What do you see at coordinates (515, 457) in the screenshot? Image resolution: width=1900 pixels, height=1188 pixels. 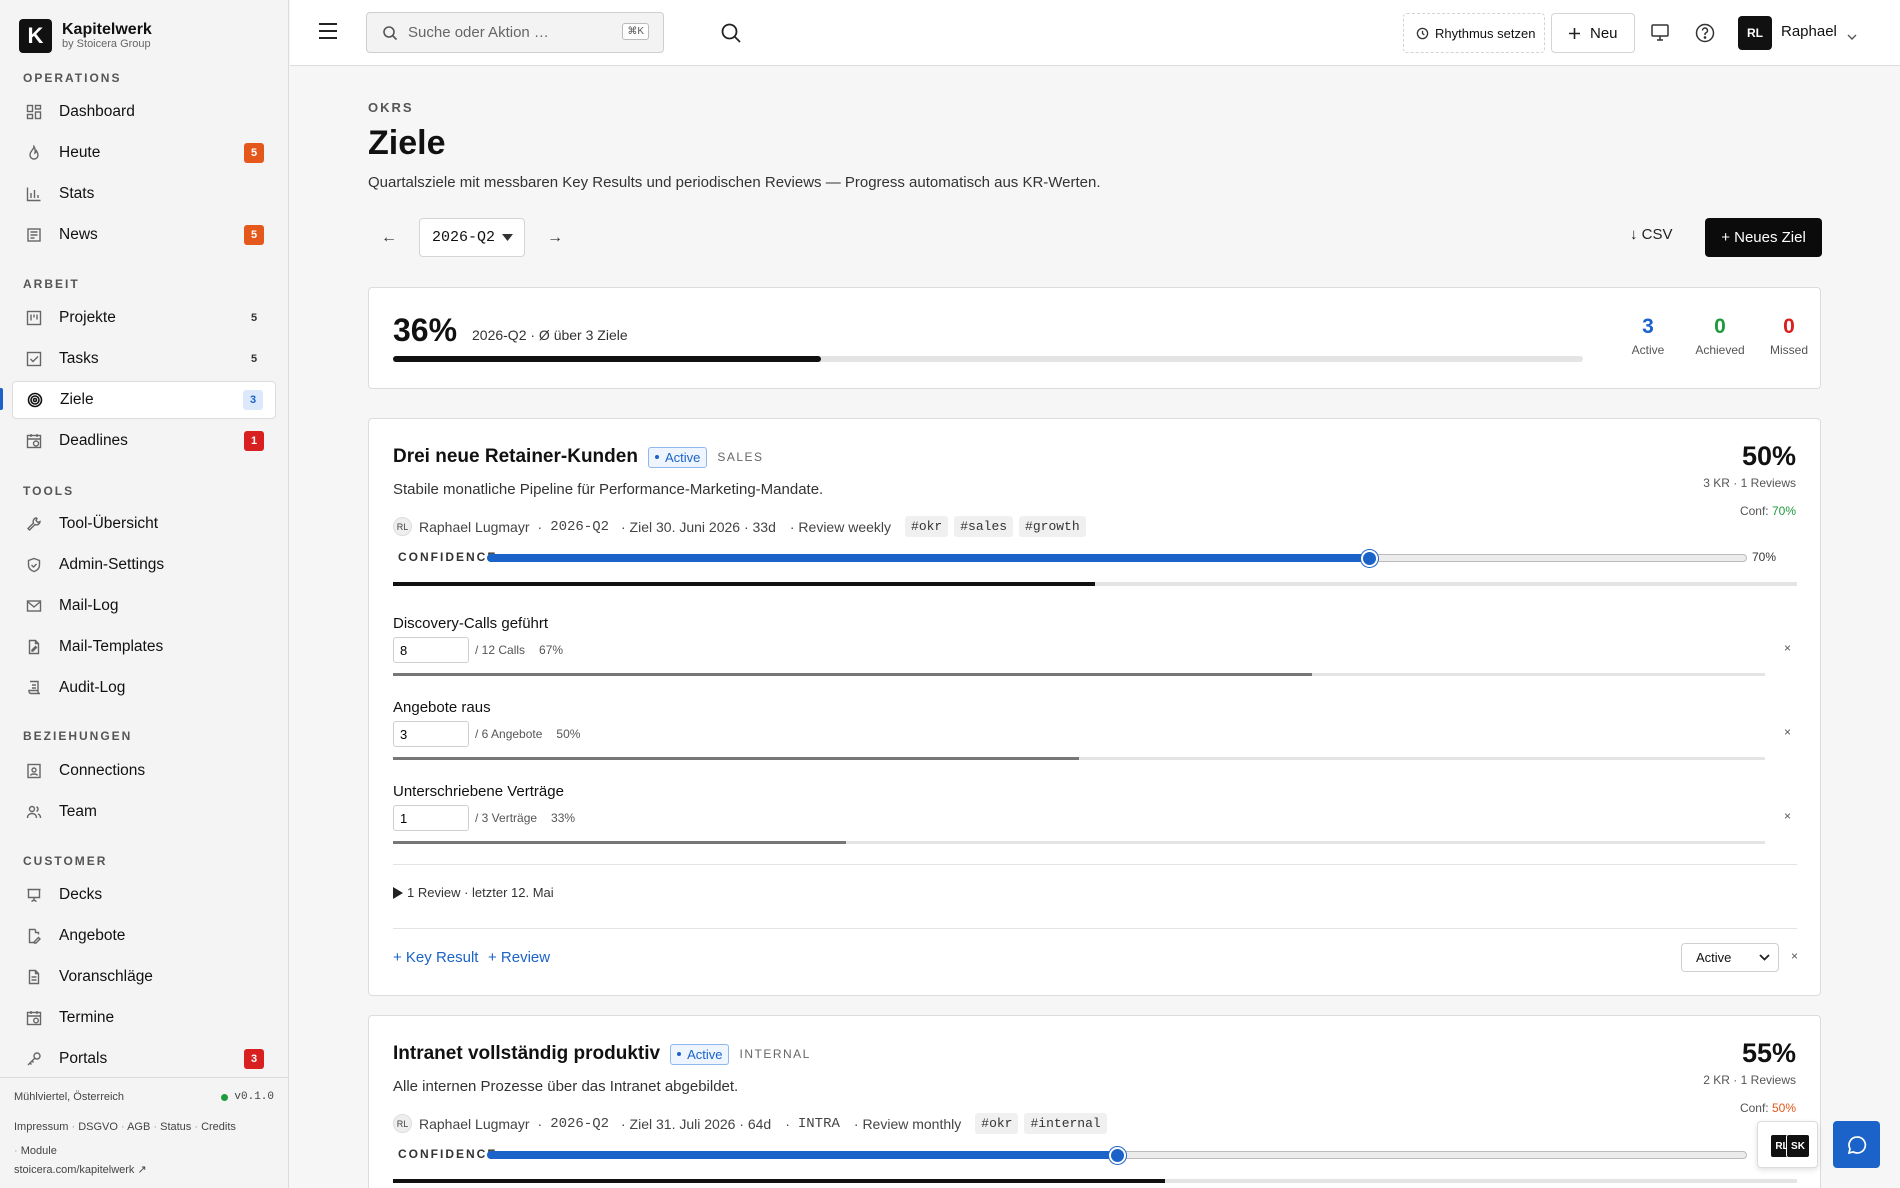 I see `goal-title: Drei neue Retainer-Kunden` at bounding box center [515, 457].